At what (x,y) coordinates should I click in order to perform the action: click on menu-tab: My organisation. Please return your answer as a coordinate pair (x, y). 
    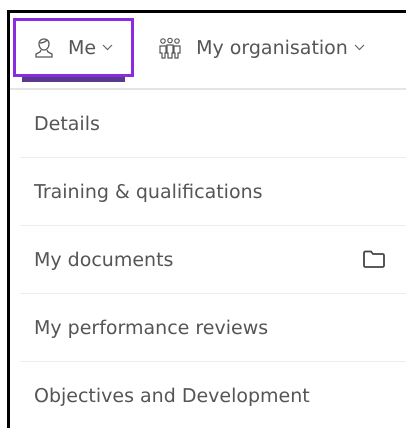
    Looking at the image, I should click on (261, 47).